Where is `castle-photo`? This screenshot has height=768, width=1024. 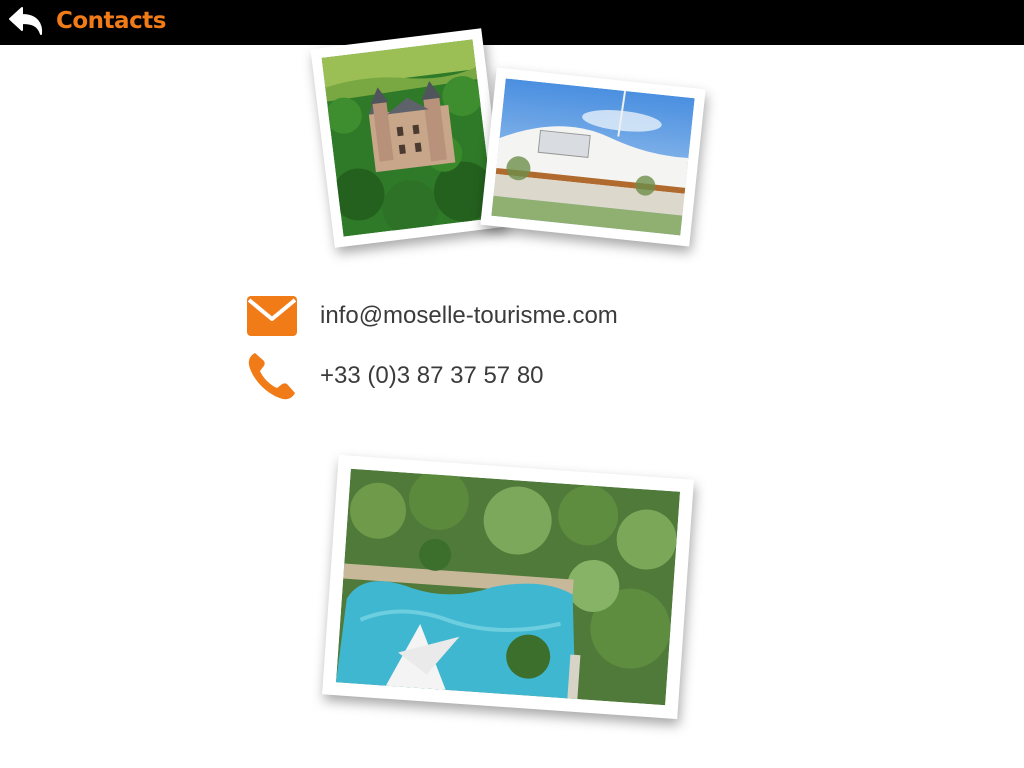
castle-photo is located at coordinates (408, 138).